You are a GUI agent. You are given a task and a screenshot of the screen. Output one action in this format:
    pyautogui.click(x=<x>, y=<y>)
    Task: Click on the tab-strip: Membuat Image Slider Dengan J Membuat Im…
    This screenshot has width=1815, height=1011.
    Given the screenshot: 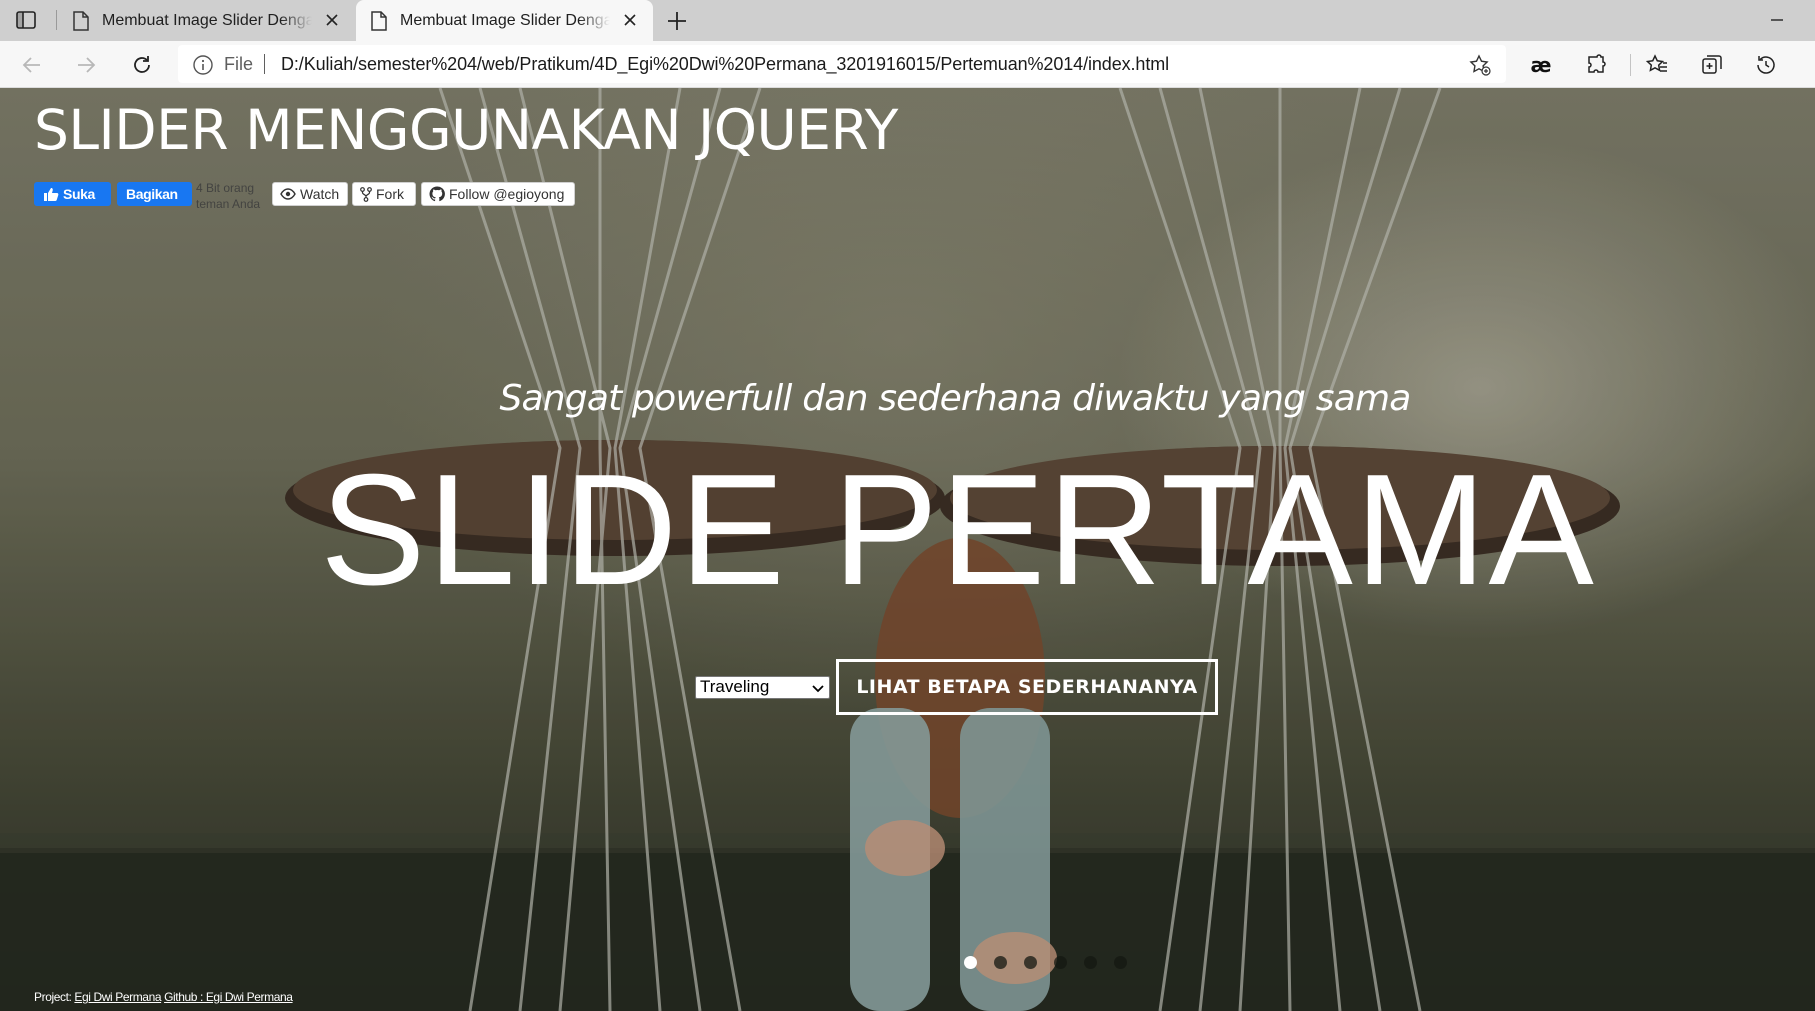 What is the action you would take?
    pyautogui.click(x=907, y=20)
    